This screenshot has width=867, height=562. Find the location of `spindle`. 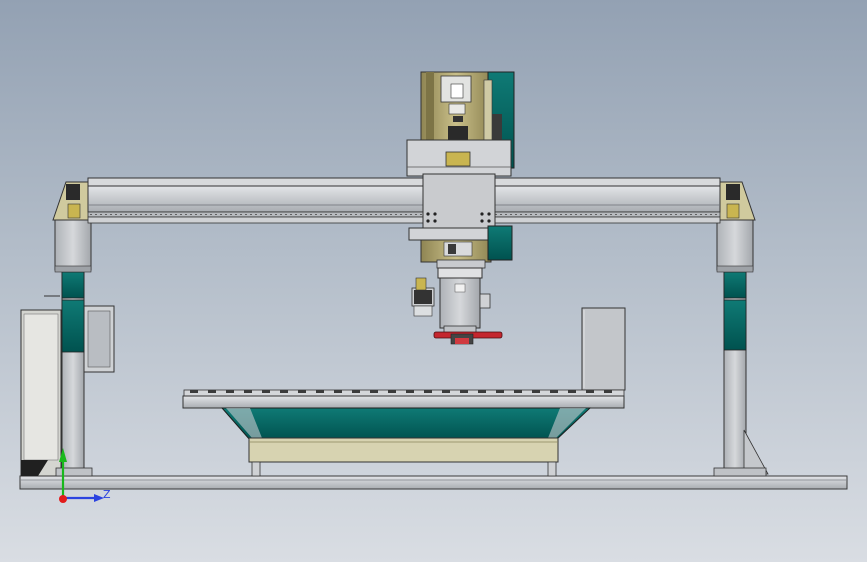

spindle is located at coordinates (451, 301).